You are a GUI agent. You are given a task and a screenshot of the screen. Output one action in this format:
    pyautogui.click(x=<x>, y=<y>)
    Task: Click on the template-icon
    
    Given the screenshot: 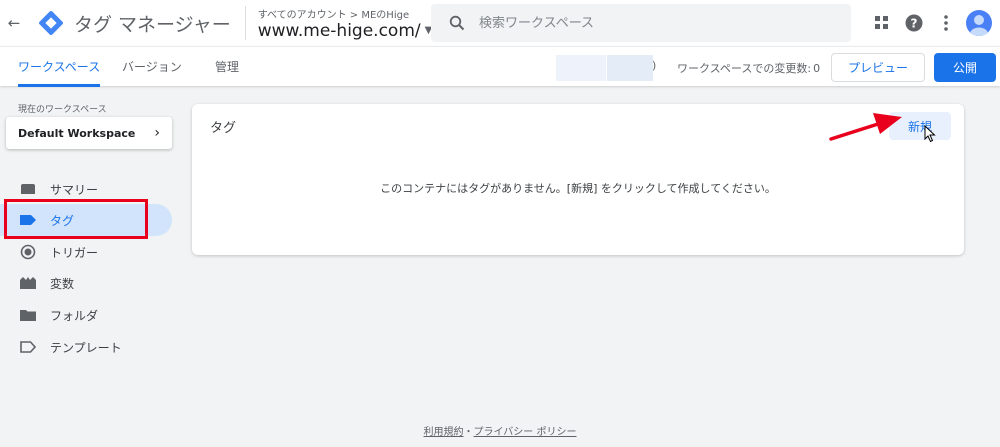 What is the action you would take?
    pyautogui.click(x=28, y=347)
    